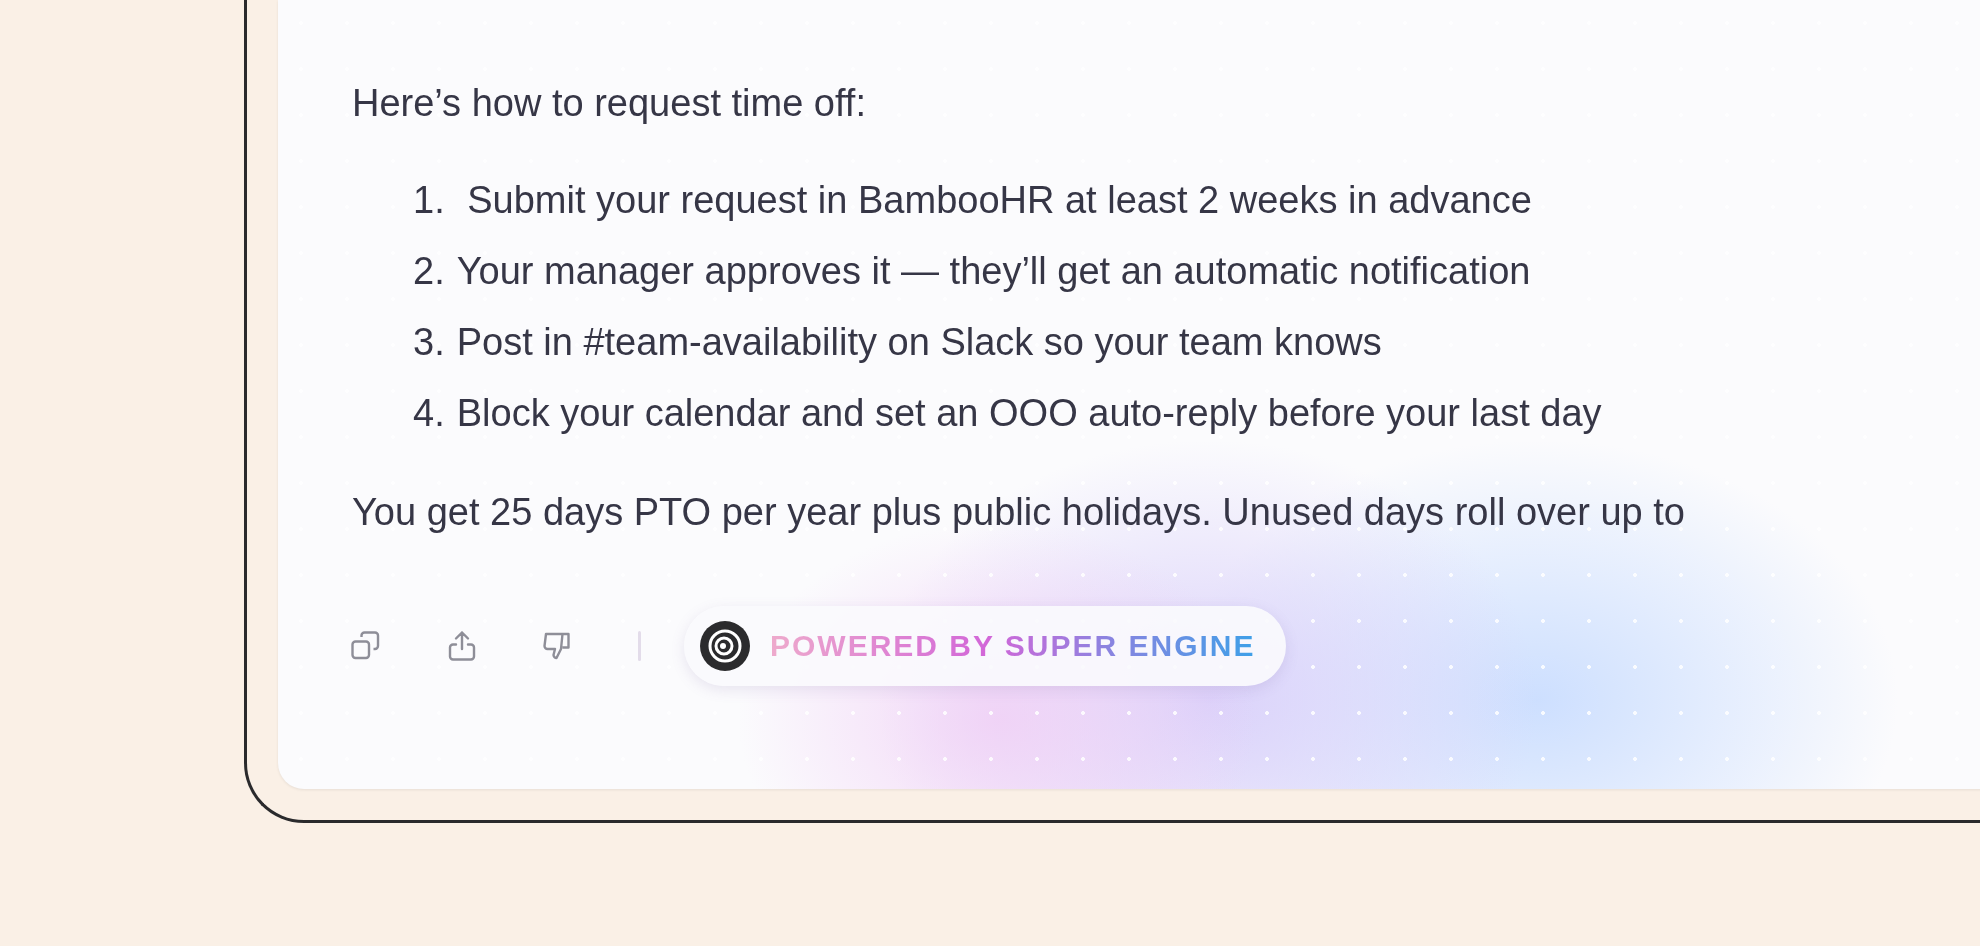 Image resolution: width=1980 pixels, height=946 pixels. What do you see at coordinates (429, 271) in the screenshot?
I see `step-number: 2.` at bounding box center [429, 271].